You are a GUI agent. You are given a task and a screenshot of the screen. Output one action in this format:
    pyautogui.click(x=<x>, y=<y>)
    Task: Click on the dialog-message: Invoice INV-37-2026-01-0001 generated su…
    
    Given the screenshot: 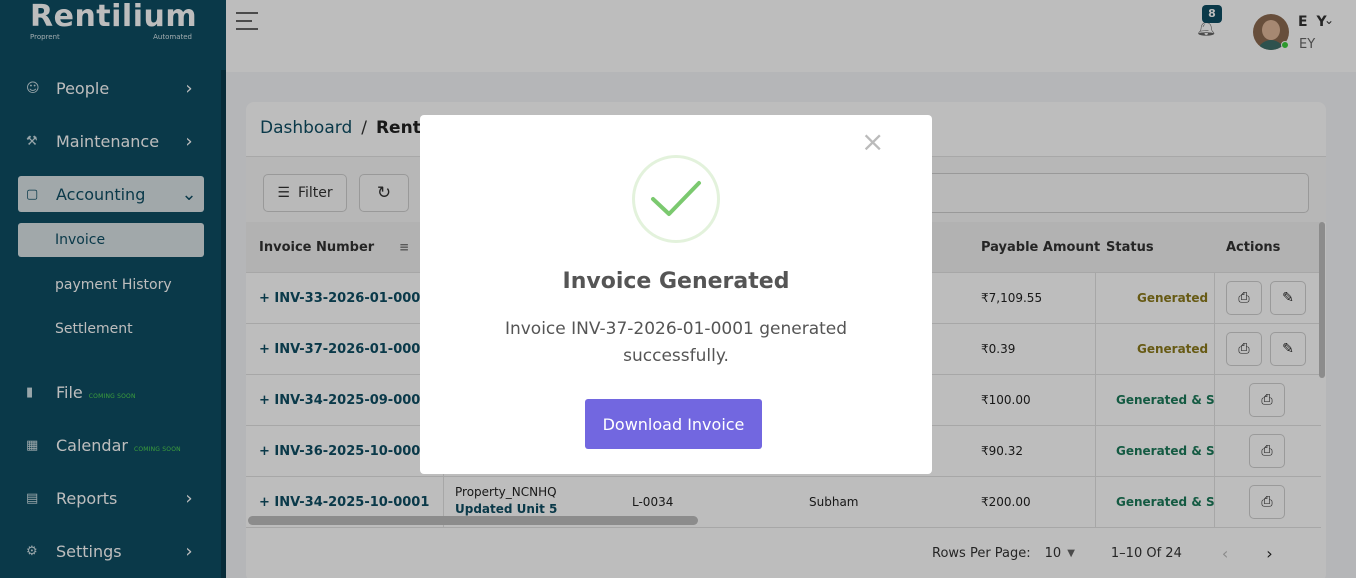 What is the action you would take?
    pyautogui.click(x=676, y=342)
    